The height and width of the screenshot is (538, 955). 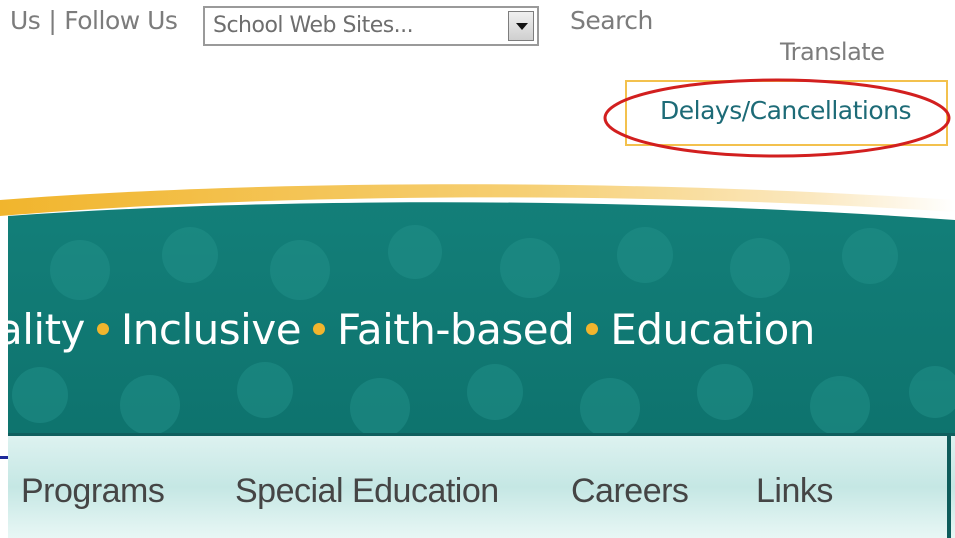 I want to click on utility-links: Us | Follow Us, so click(x=94, y=20).